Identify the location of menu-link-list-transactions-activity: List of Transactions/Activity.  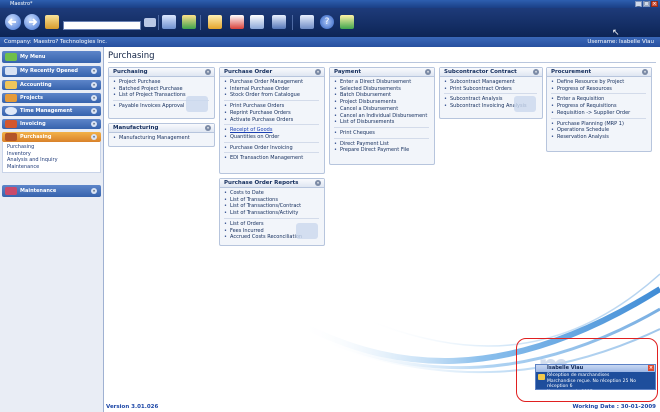
(272, 213).